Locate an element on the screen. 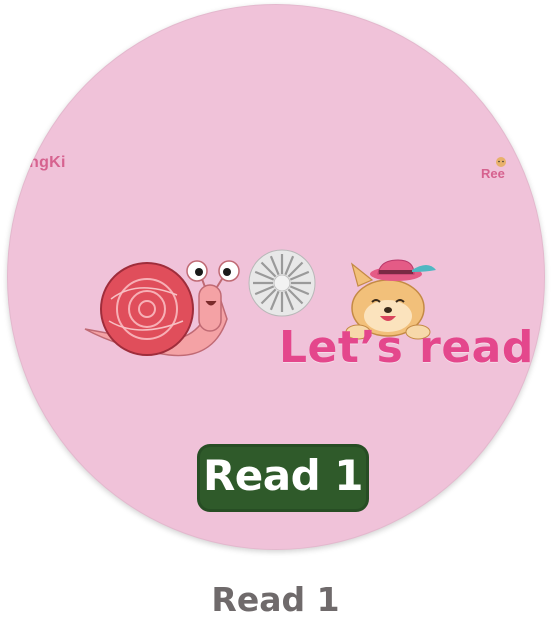 The image size is (551, 635). read-badge: Read 1 is located at coordinates (283, 478).